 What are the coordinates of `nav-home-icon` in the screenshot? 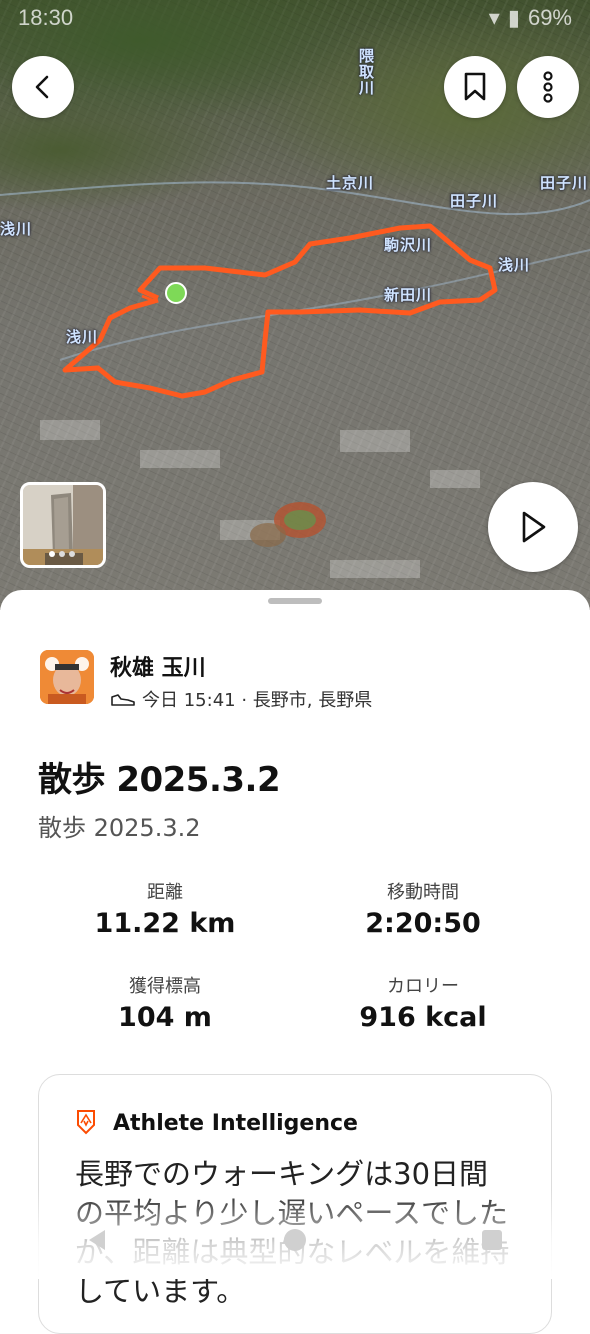 It's located at (295, 1240).